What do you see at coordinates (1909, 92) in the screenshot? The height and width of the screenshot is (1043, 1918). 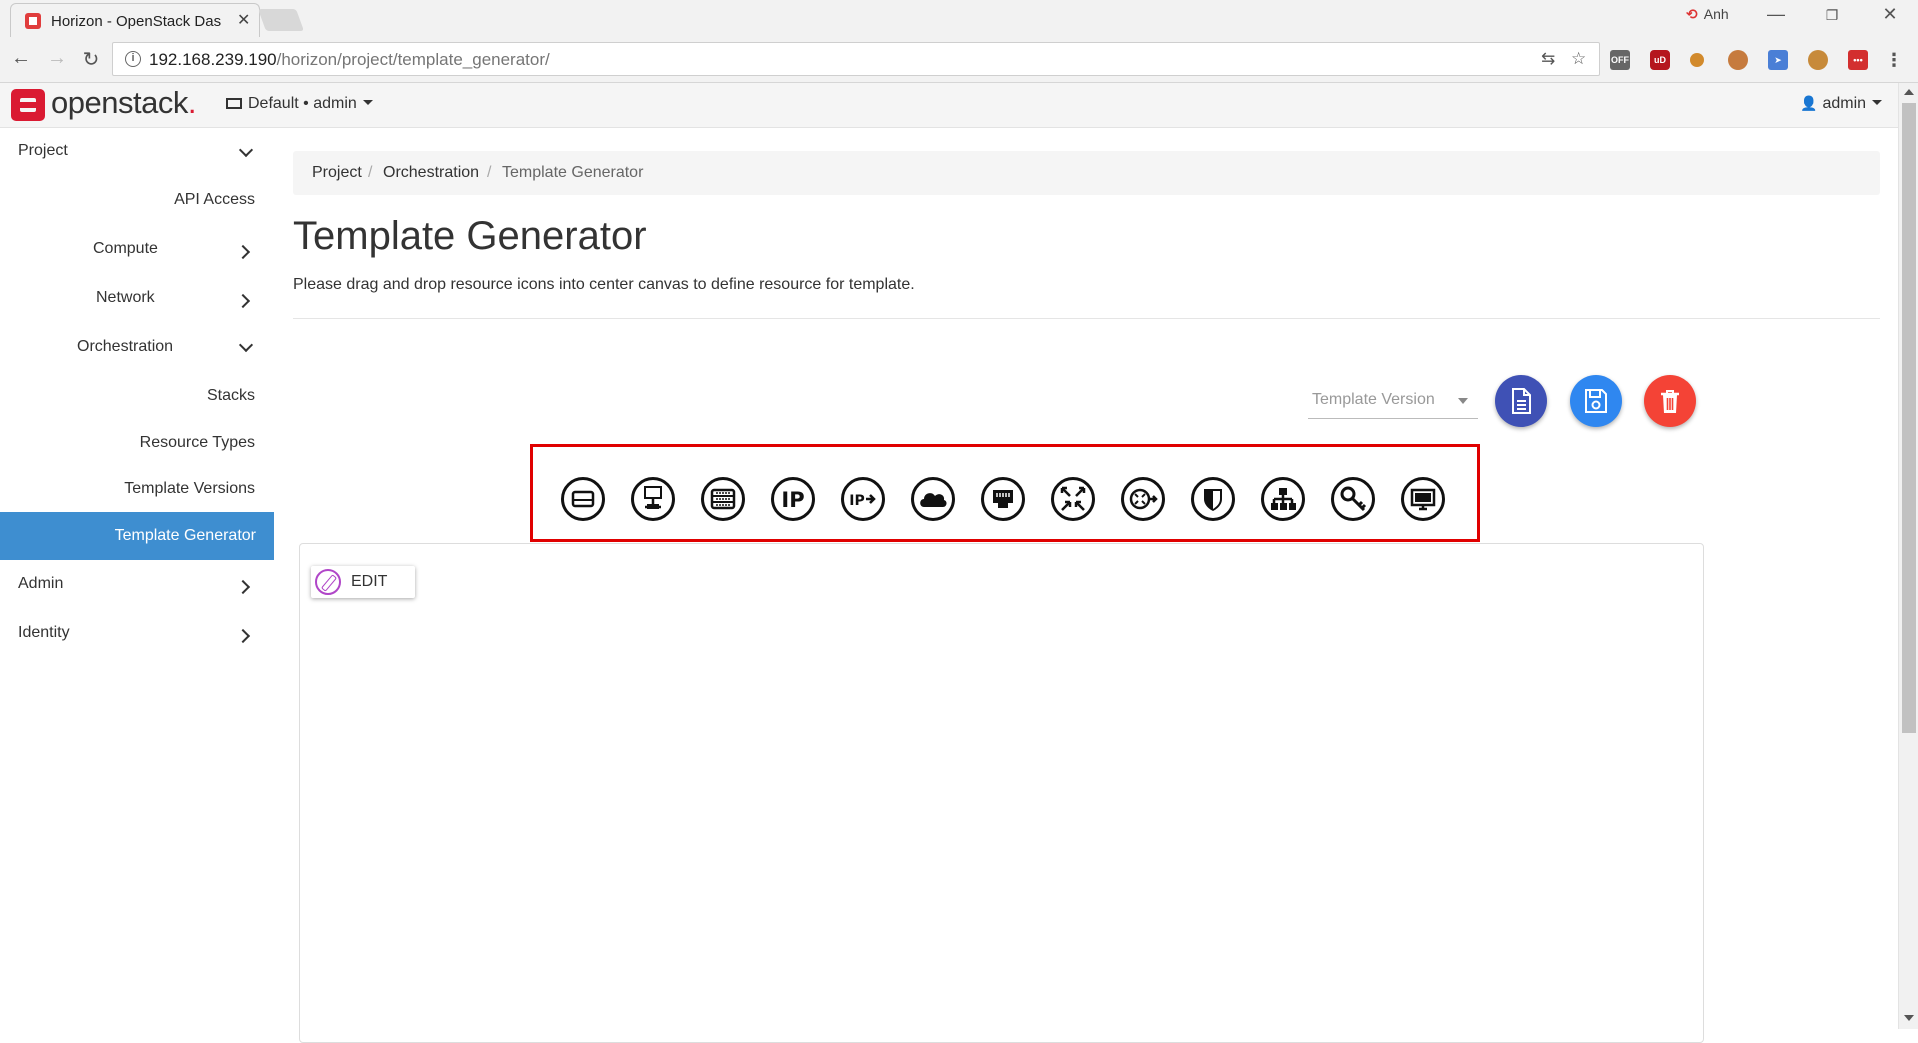 I see `scroll-up-icon` at bounding box center [1909, 92].